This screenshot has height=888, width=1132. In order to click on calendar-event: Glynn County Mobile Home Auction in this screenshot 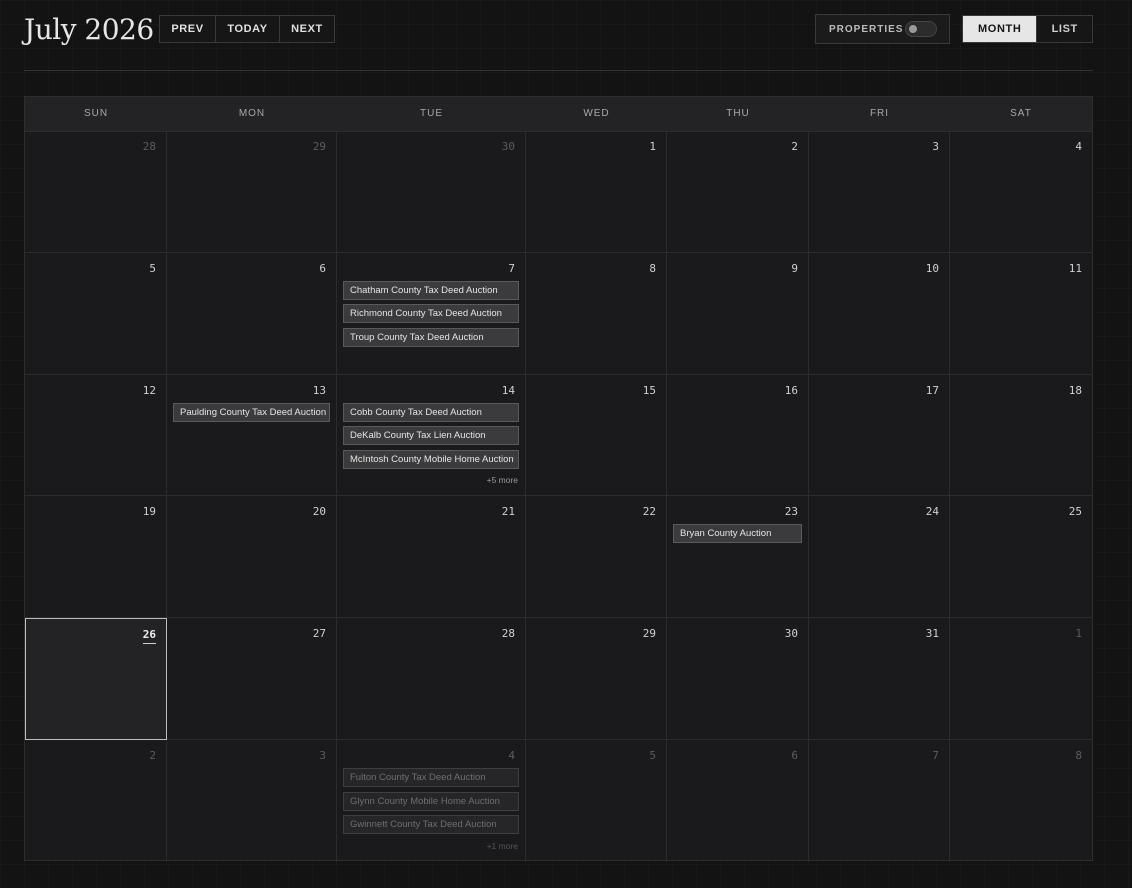, I will do `click(431, 801)`.